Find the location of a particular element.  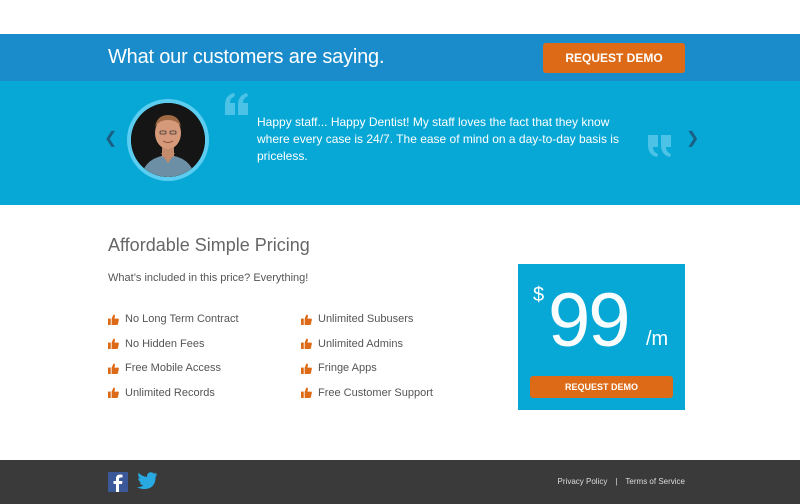

feature-item: Free Customer Support is located at coordinates (367, 393).